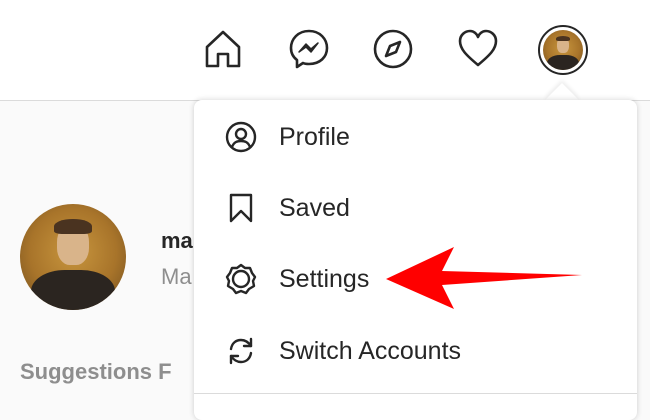  What do you see at coordinates (314, 136) in the screenshot?
I see `menu-item-label: Profile` at bounding box center [314, 136].